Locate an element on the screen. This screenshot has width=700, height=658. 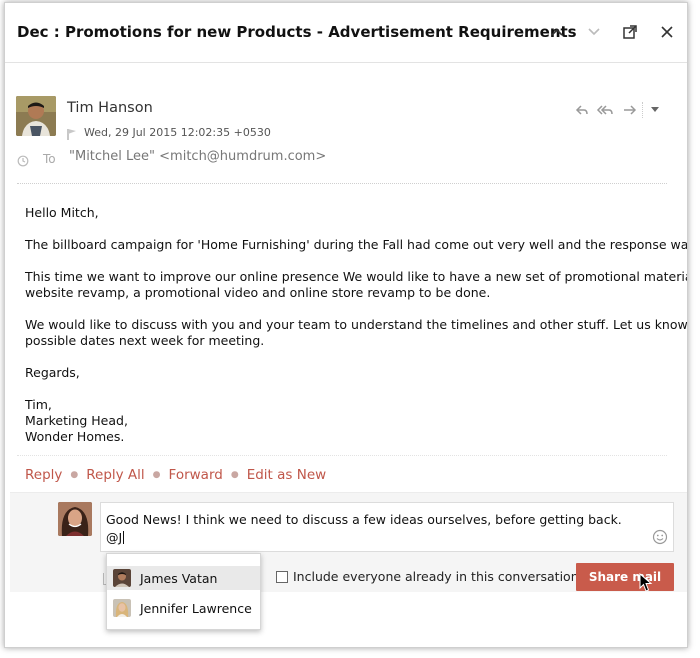
chevron-down-icon is located at coordinates (594, 32).